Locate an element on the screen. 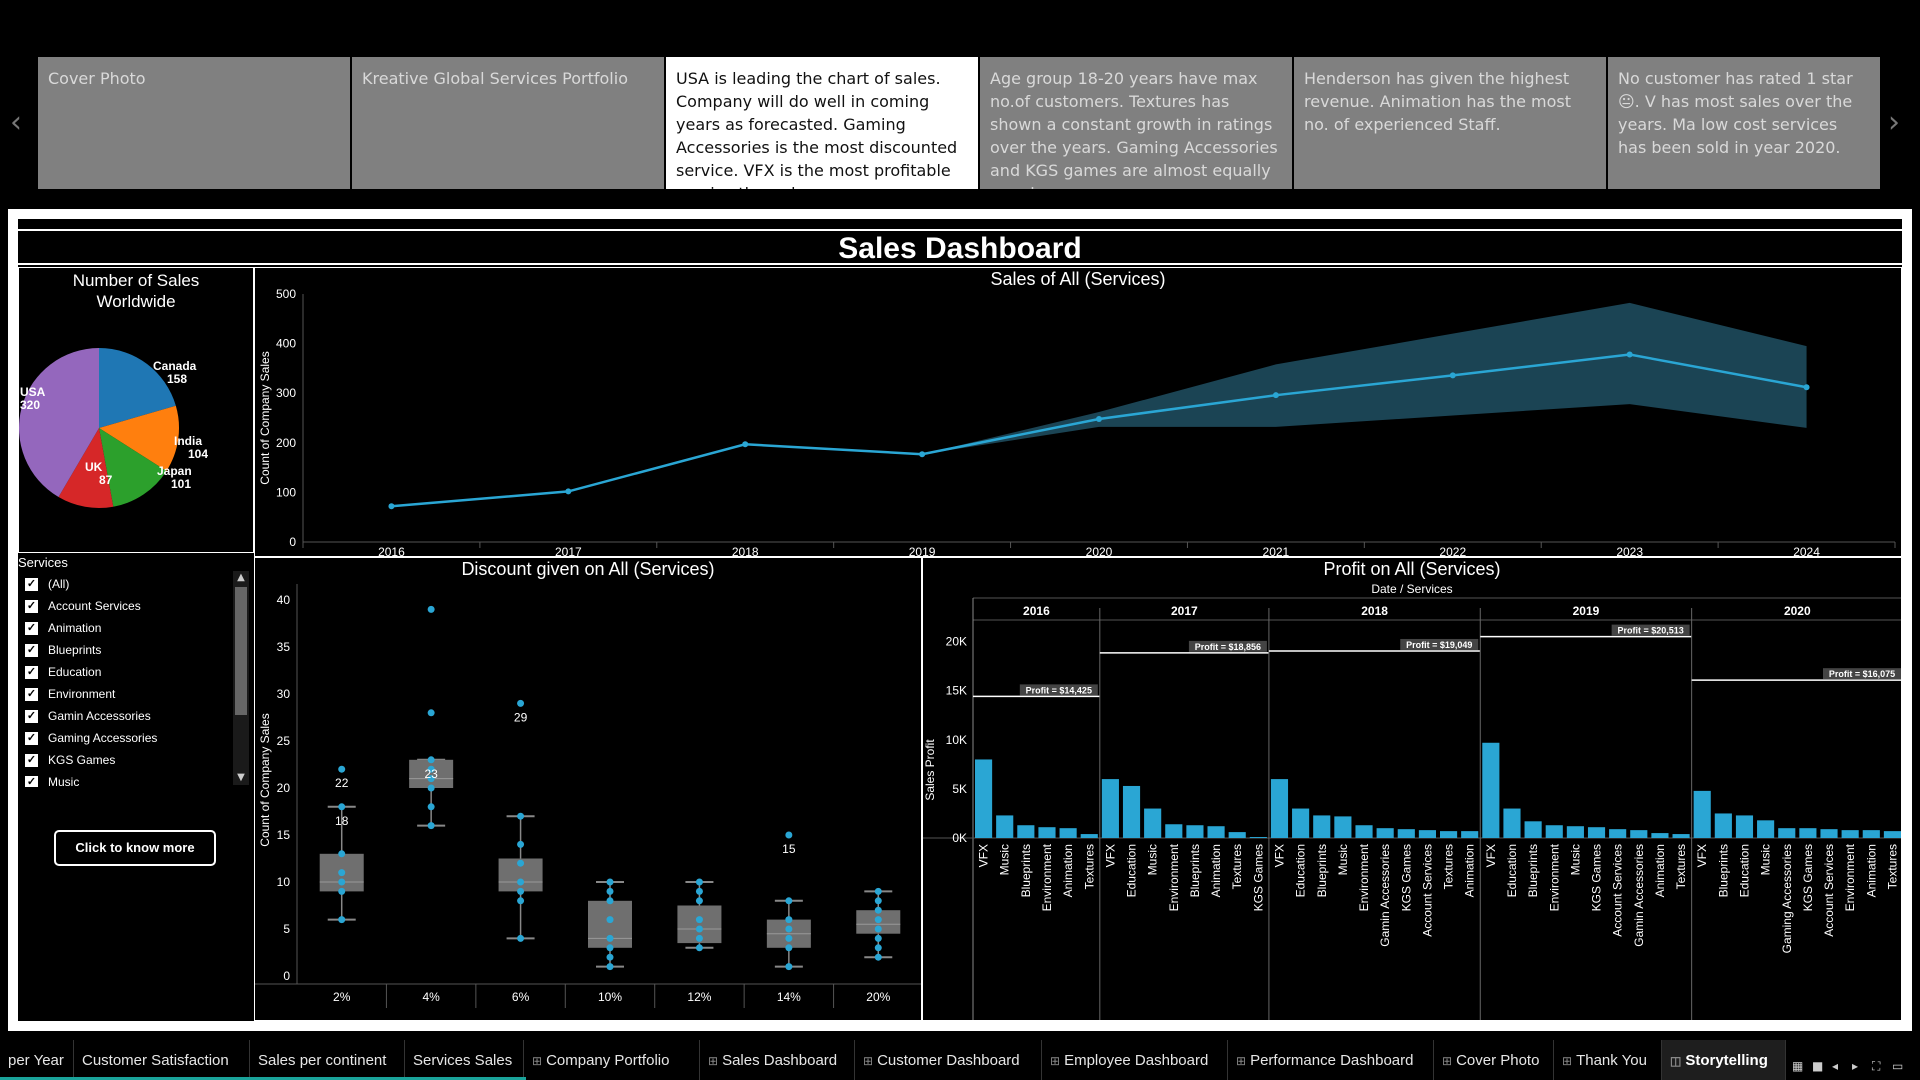 The image size is (1920, 1080). prev-sheet-icon: ◂ is located at coordinates (1835, 1066).